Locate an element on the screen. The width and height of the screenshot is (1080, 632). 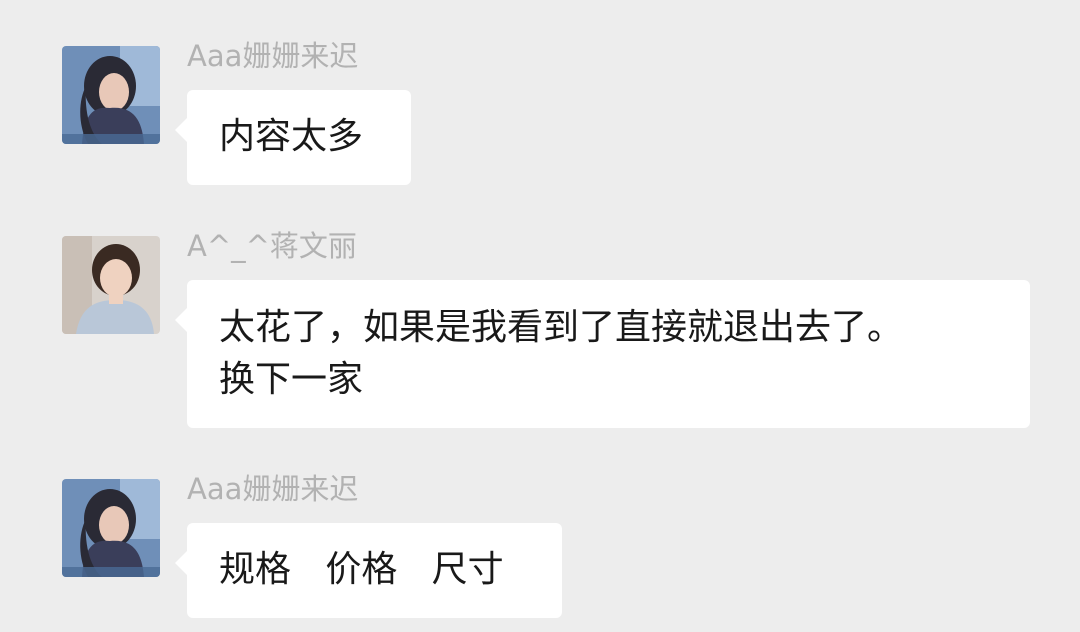
message-bubble: 规格 价格 尺寸 is located at coordinates (368, 570).